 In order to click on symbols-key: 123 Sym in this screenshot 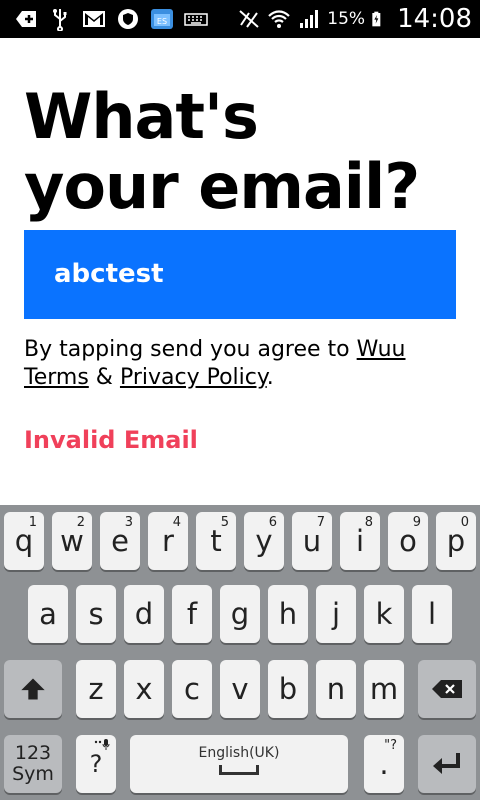, I will do `click(33, 764)`.